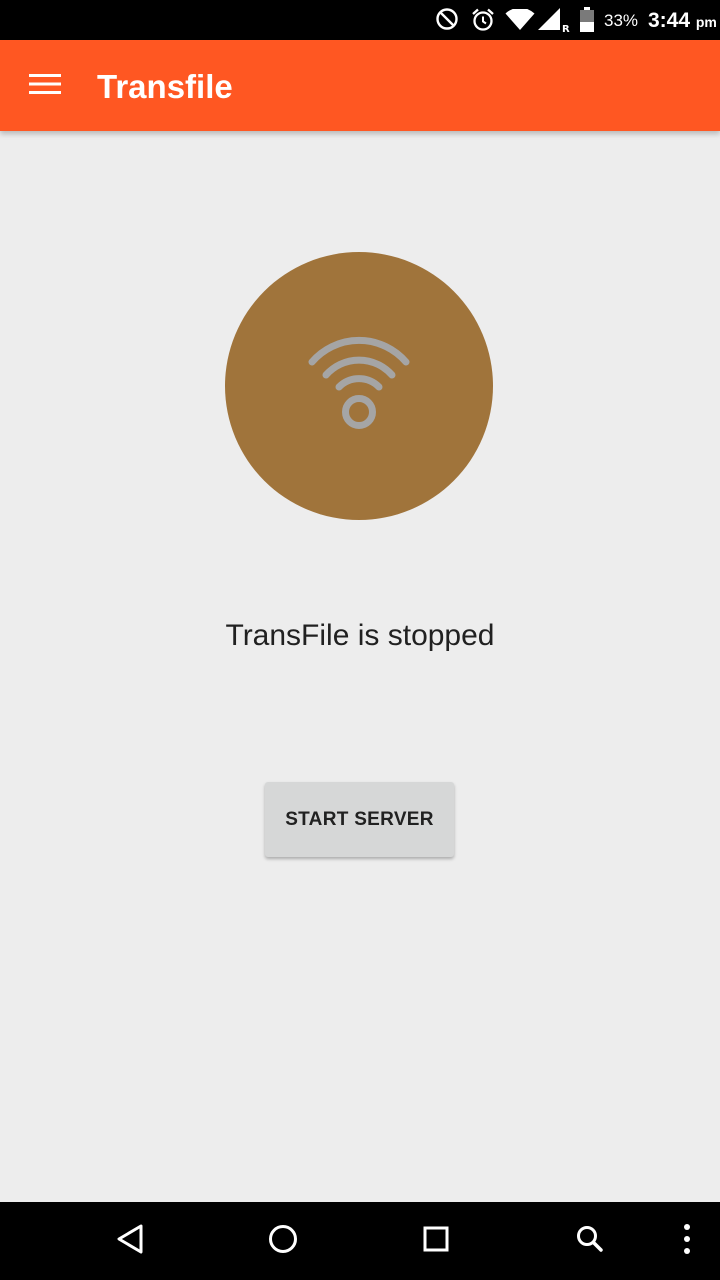 This screenshot has width=720, height=1280. I want to click on server-status-text: TransFile is stopped, so click(360, 635).